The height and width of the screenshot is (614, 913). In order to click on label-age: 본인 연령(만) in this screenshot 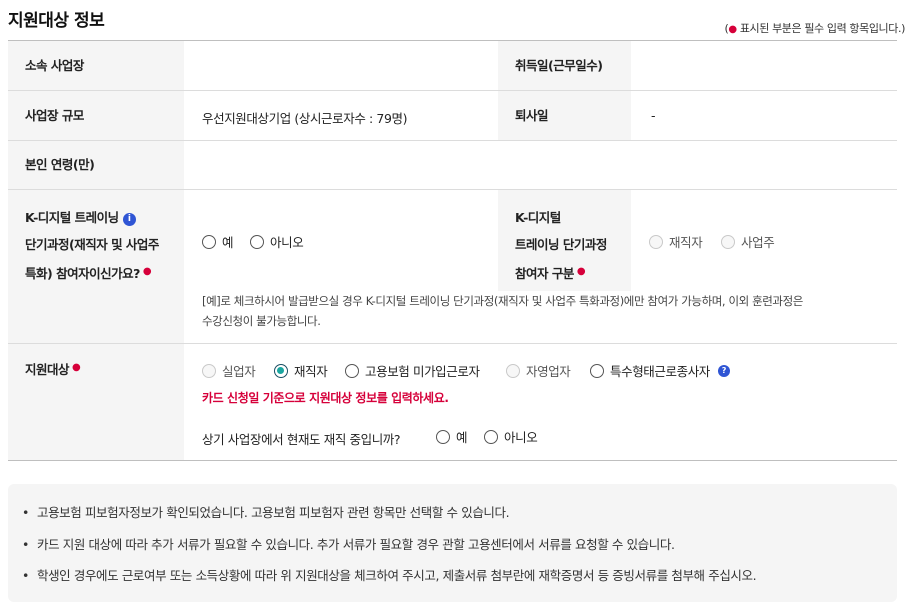, I will do `click(60, 164)`.